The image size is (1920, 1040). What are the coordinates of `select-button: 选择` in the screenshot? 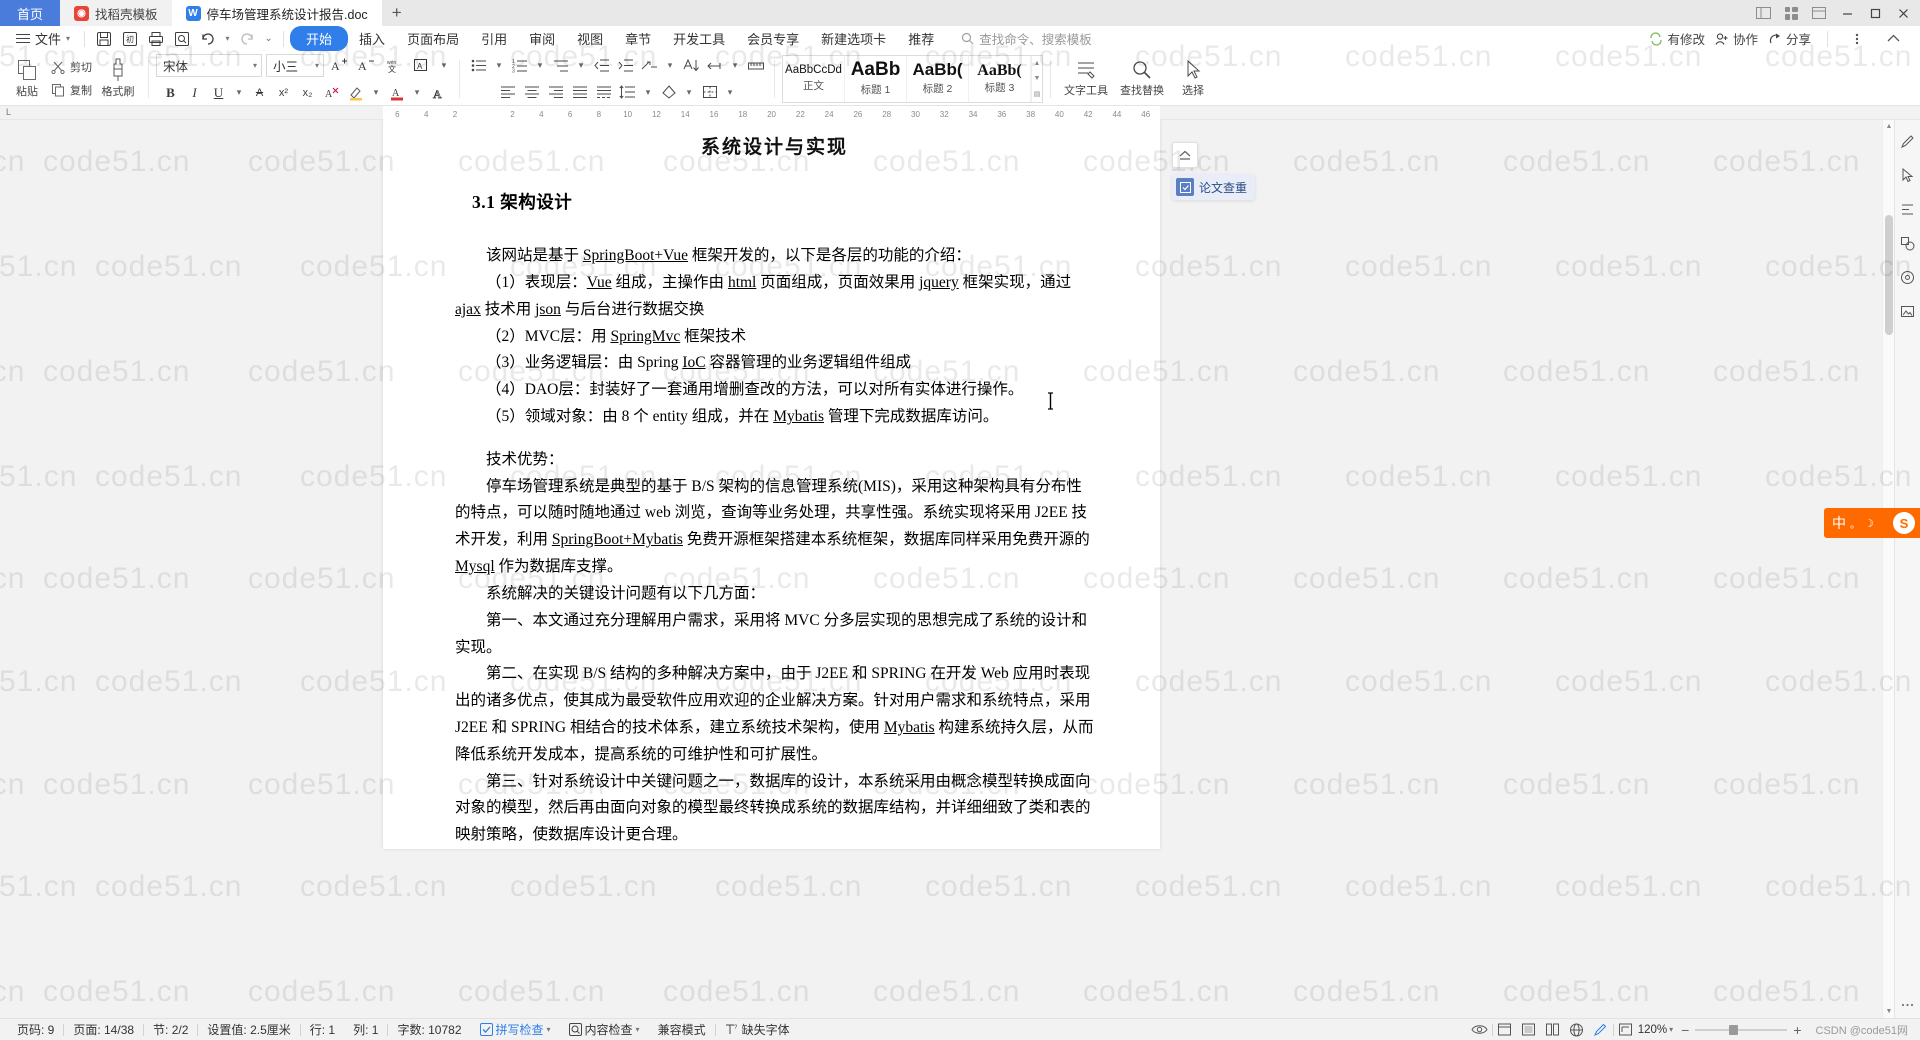 It's located at (1193, 79).